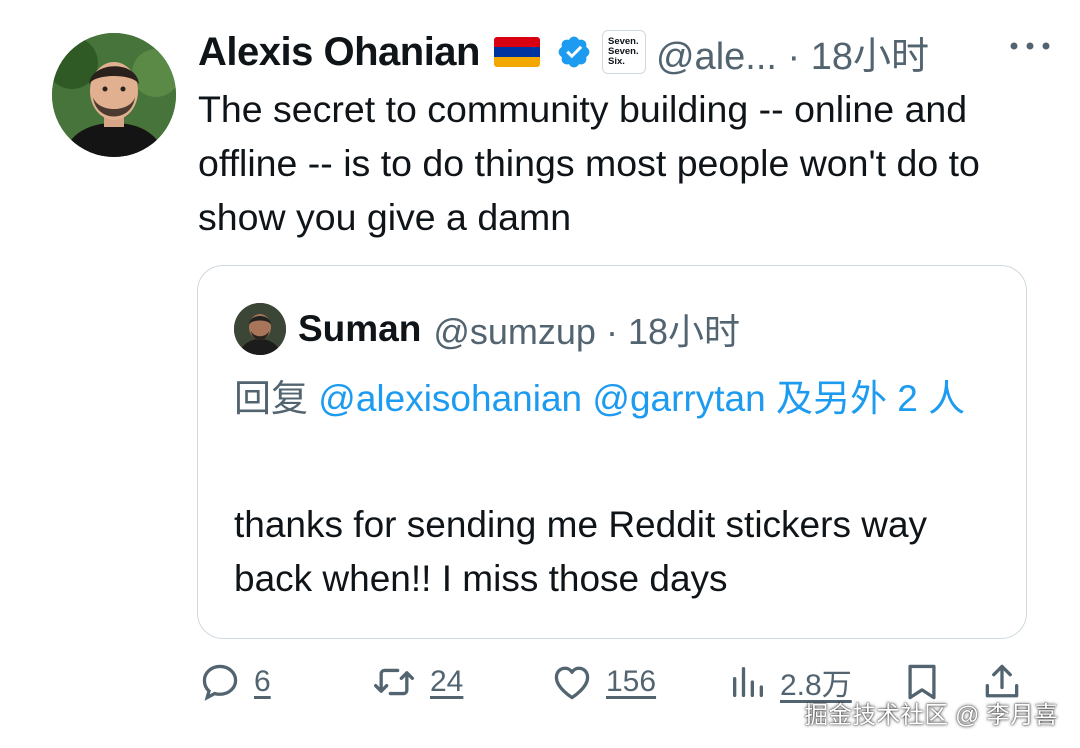 The image size is (1080, 748). Describe the element at coordinates (516, 52) in the screenshot. I see `armenia-flag-icon` at that location.